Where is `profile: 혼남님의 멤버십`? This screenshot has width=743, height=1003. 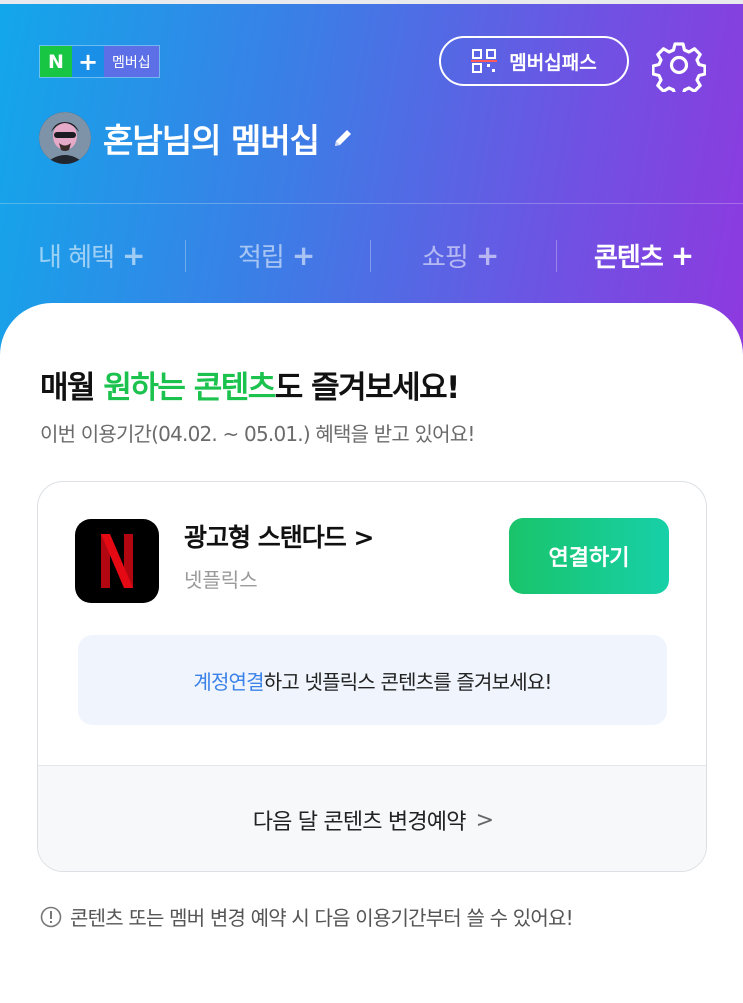
profile: 혼남님의 멤버십 is located at coordinates (197, 138).